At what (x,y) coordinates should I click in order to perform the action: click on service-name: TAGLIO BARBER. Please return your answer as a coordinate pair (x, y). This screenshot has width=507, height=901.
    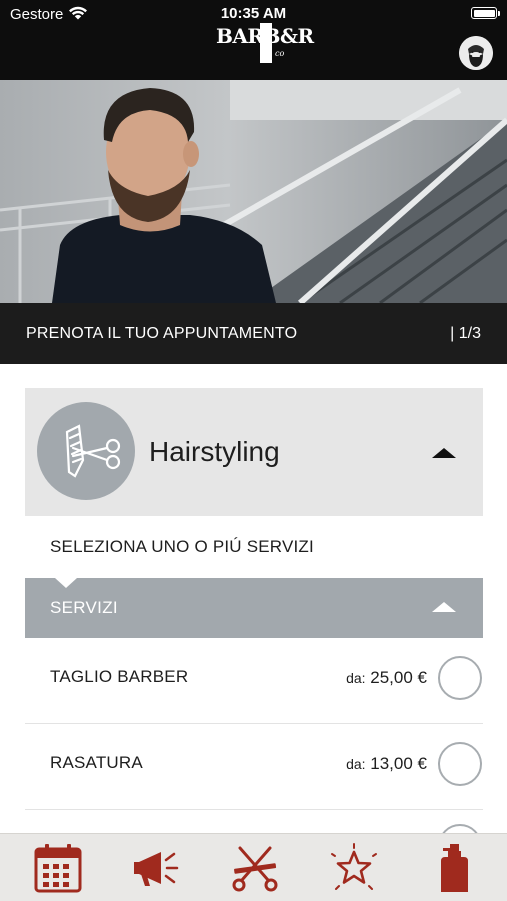
    Looking at the image, I should click on (119, 676).